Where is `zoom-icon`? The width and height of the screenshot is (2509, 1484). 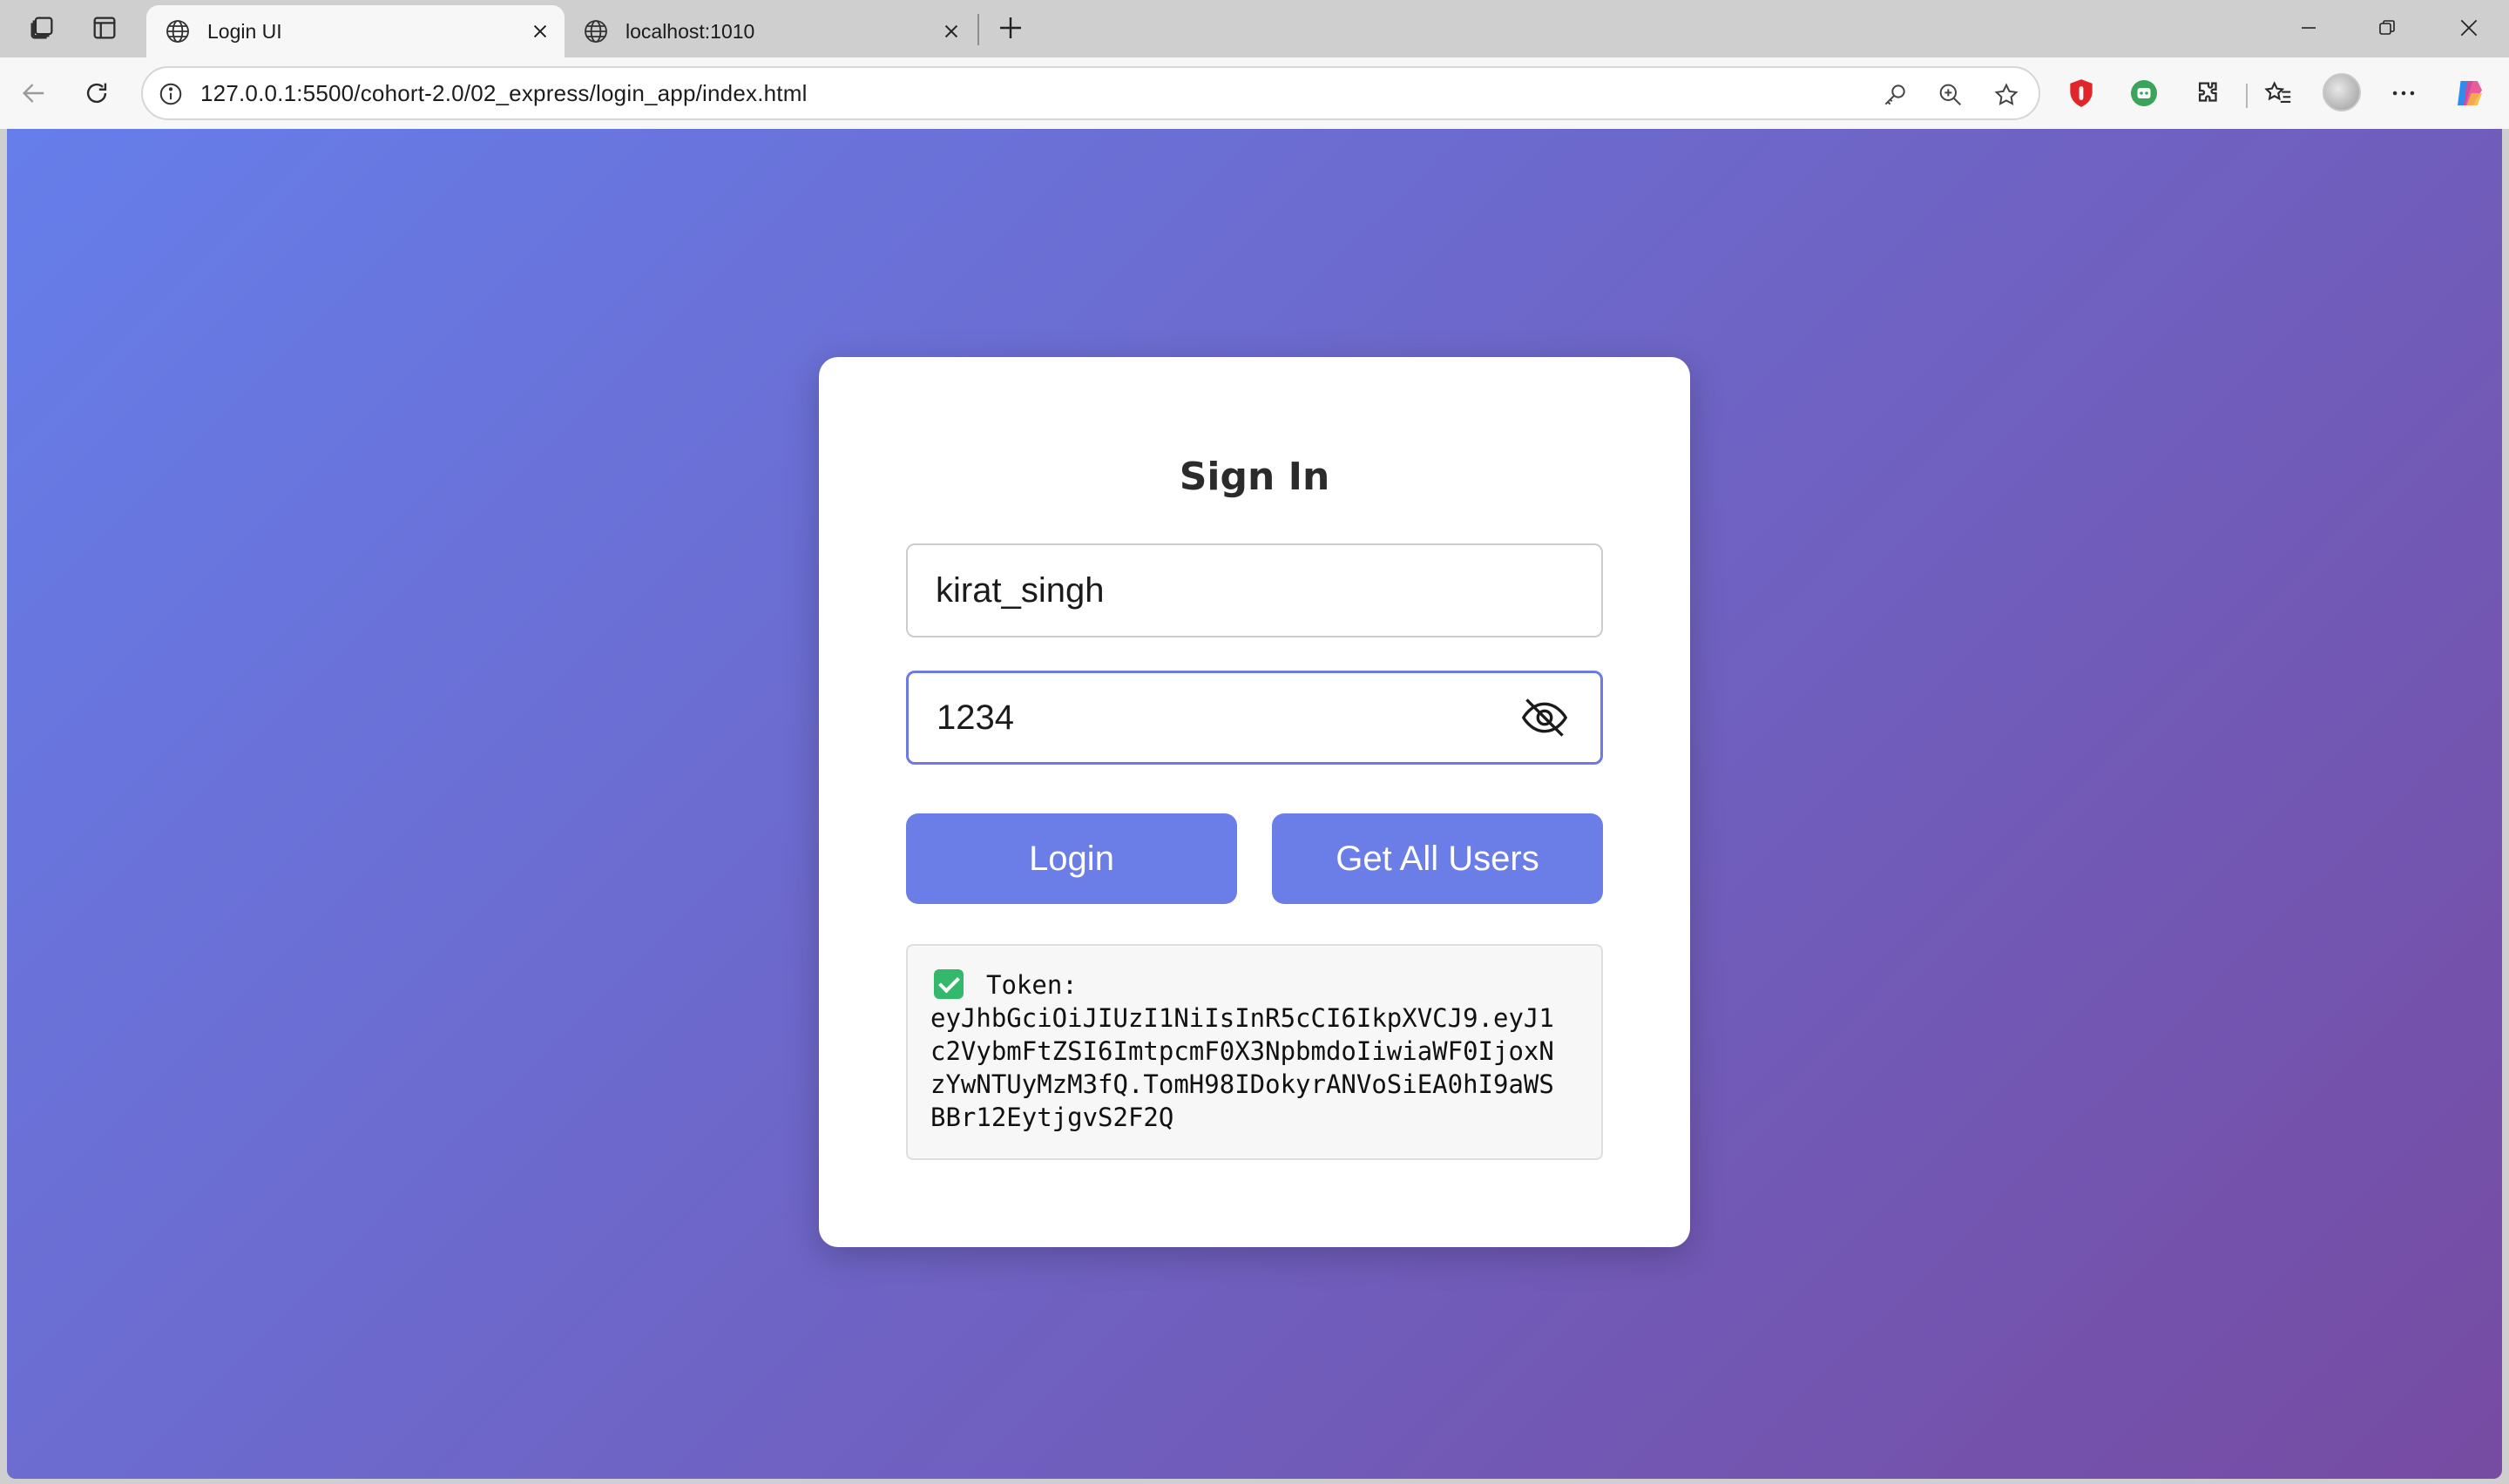 zoom-icon is located at coordinates (1950, 94).